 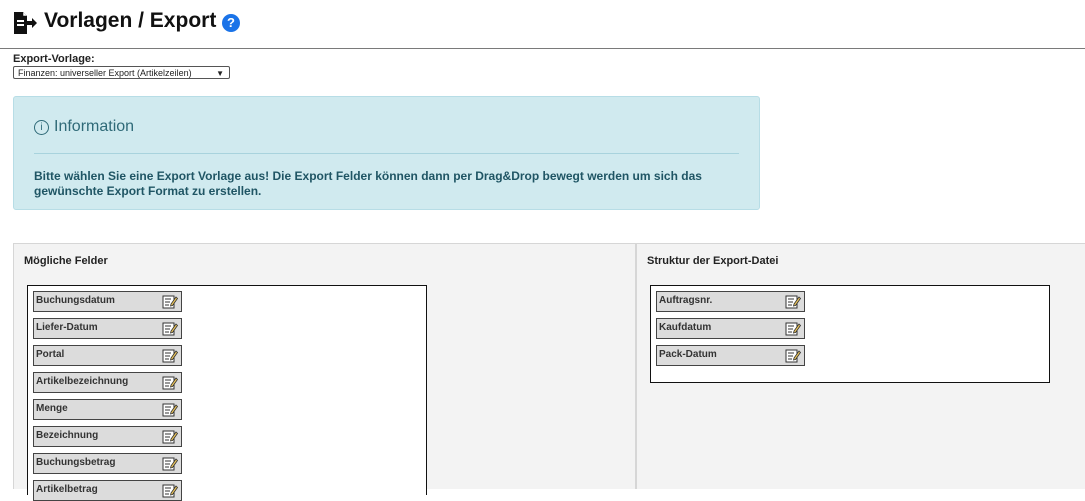 What do you see at coordinates (231, 23) in the screenshot?
I see `help-icon: ?` at bounding box center [231, 23].